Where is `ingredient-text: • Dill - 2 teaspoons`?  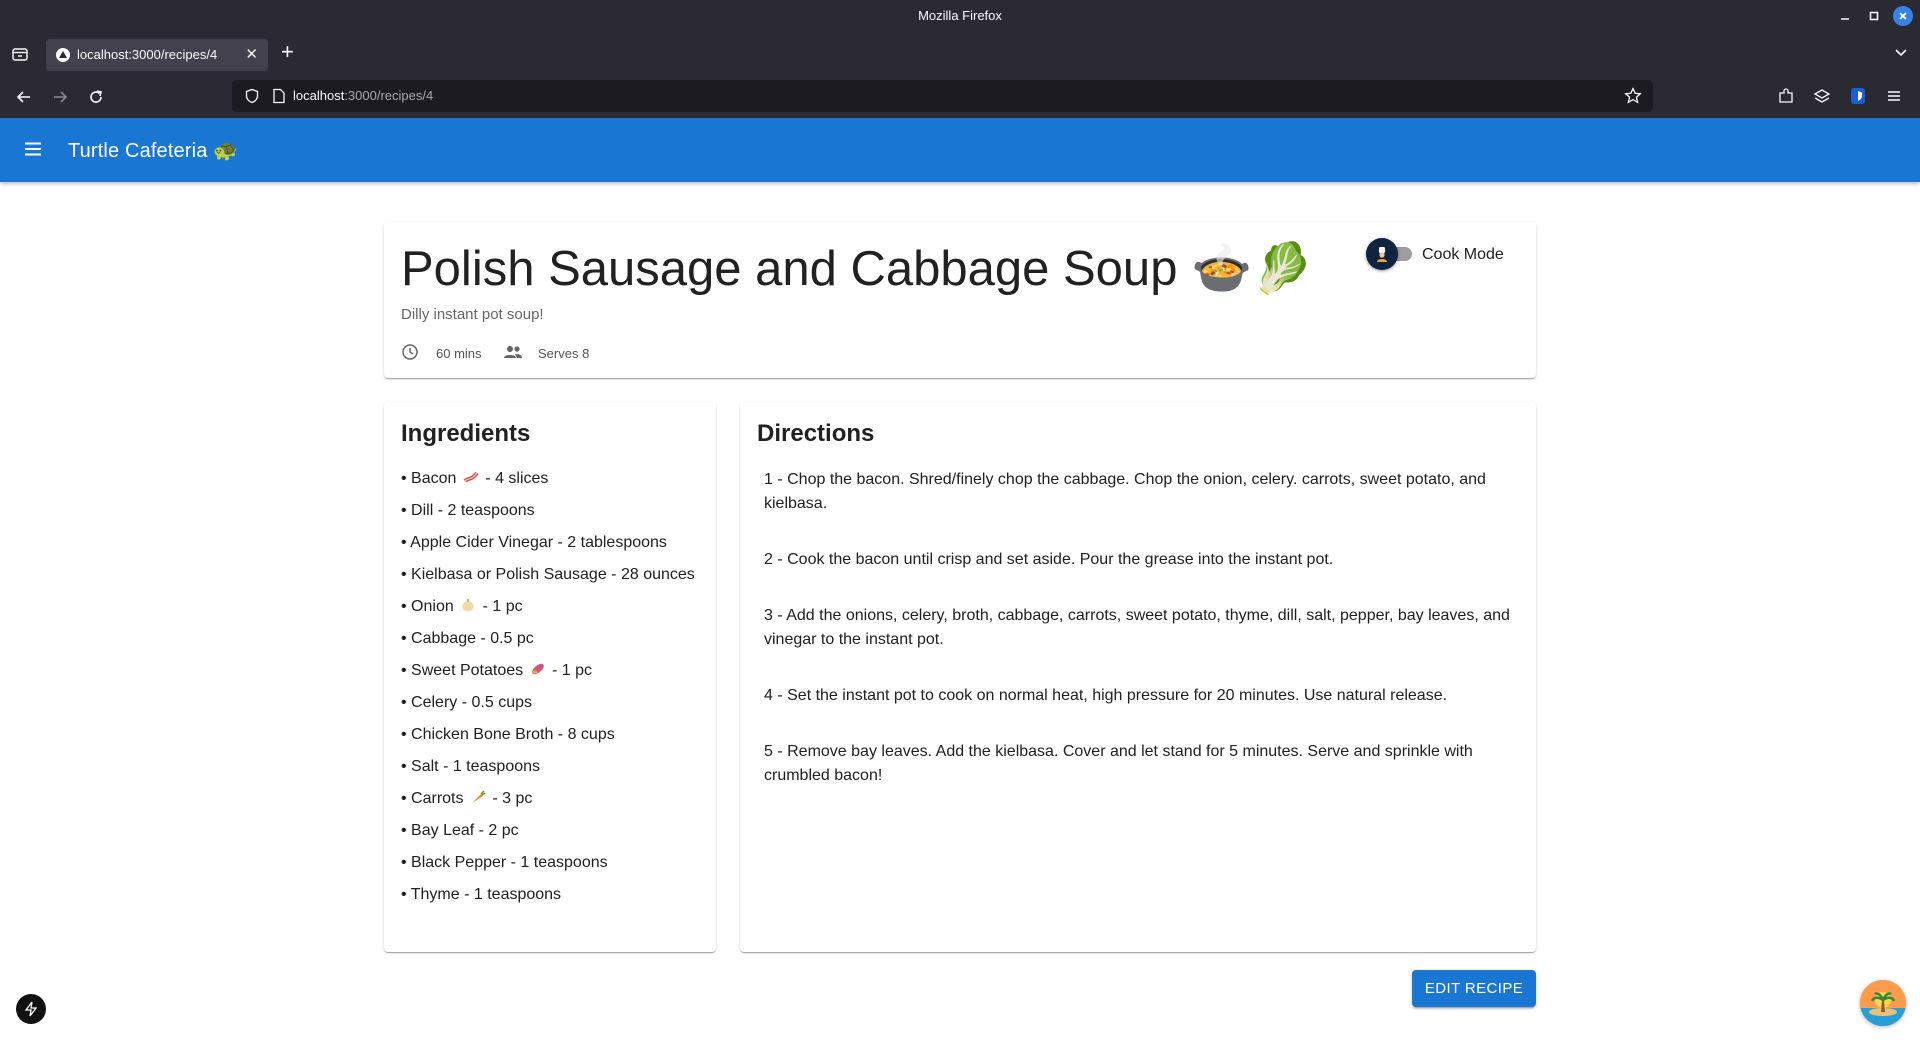 ingredient-text: • Dill - 2 teaspoons is located at coordinates (468, 510).